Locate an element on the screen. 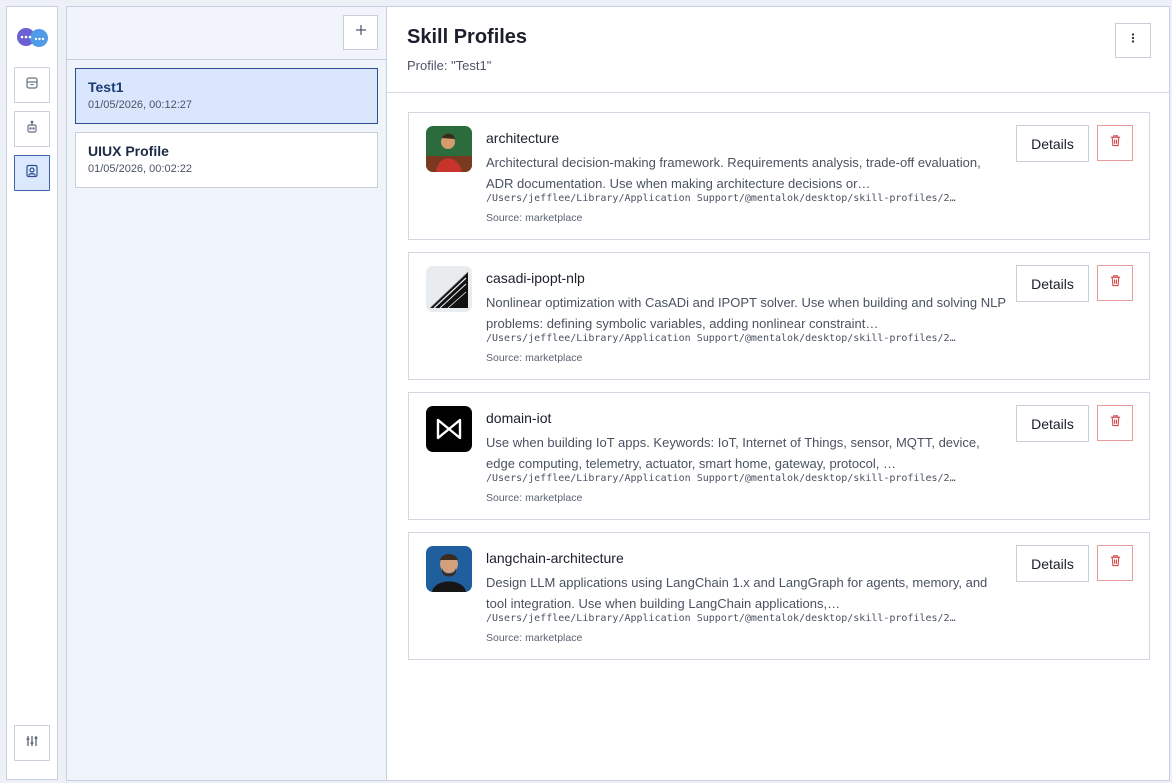 This screenshot has width=1172, height=783. skill-name: domain-iot is located at coordinates (519, 418).